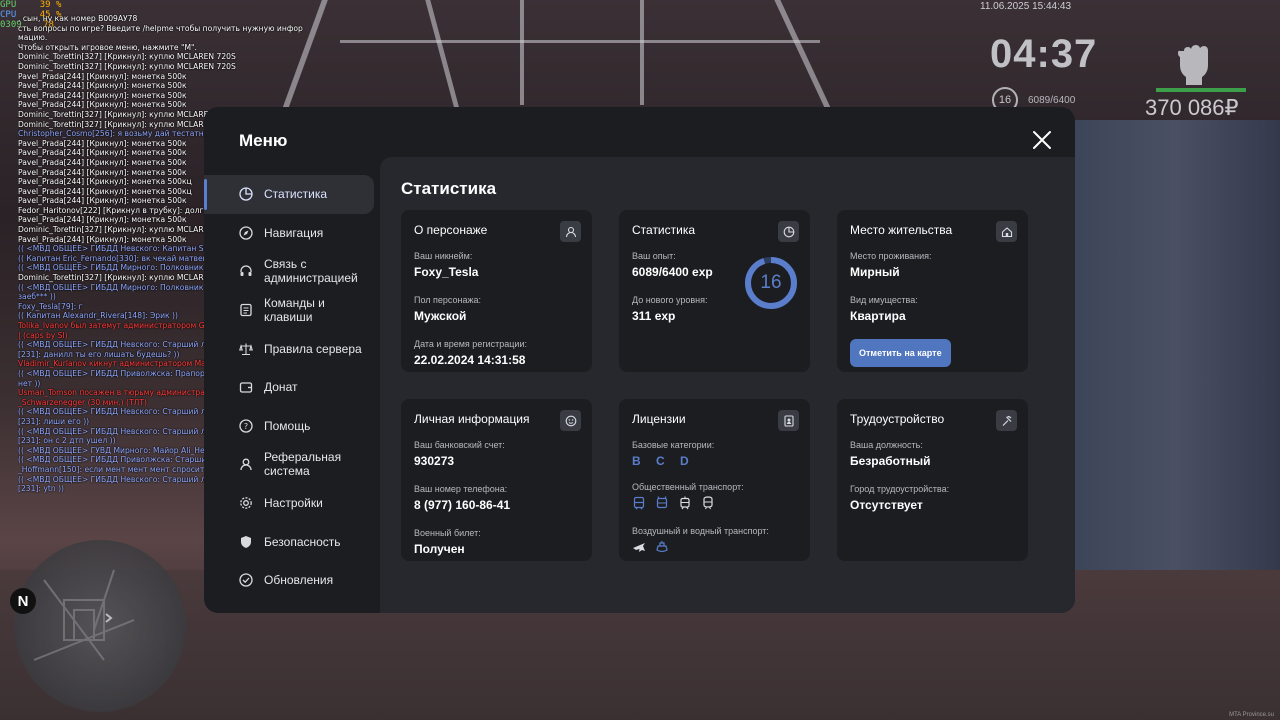  I want to click on sidebar-item-label: Навигация, so click(294, 232).